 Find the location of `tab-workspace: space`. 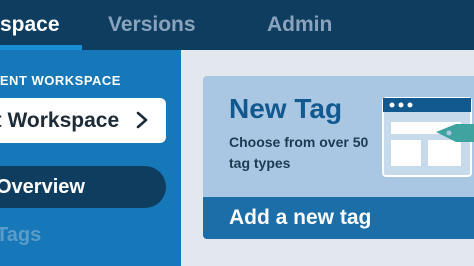

tab-workspace: space is located at coordinates (41, 25).